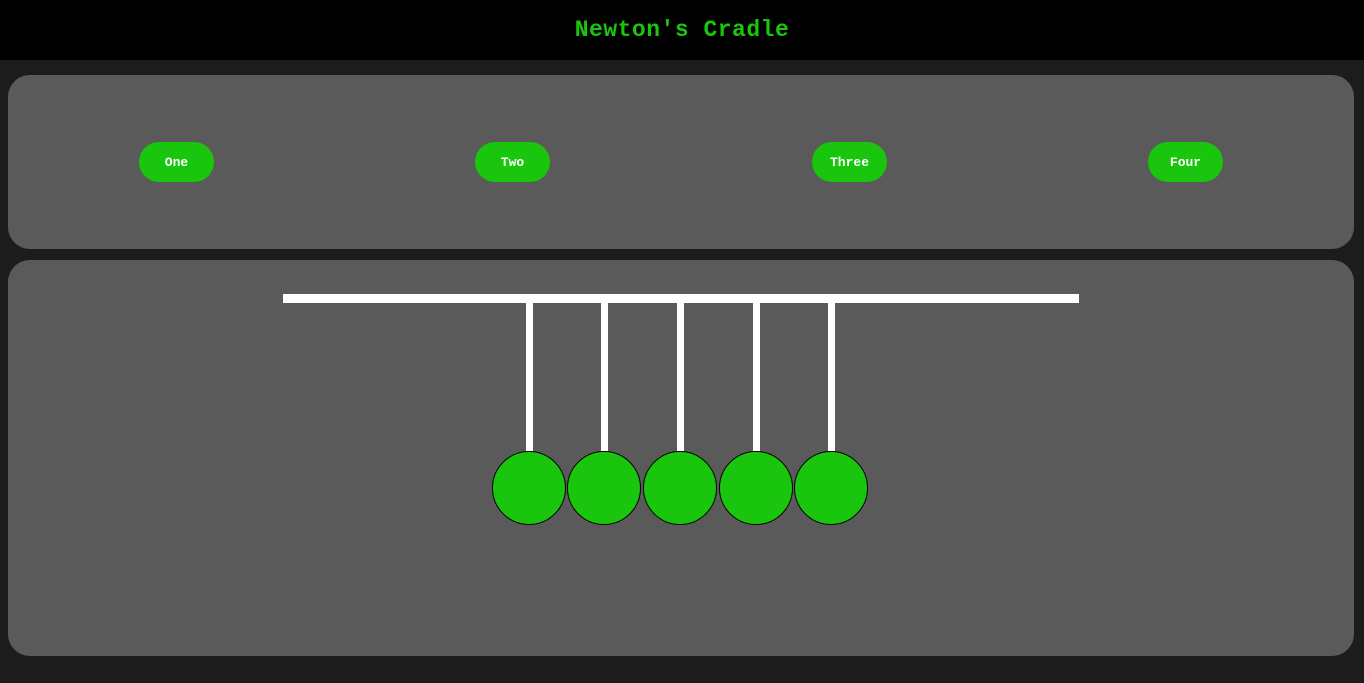  I want to click on page-title: Newton's Cradle, so click(682, 30).